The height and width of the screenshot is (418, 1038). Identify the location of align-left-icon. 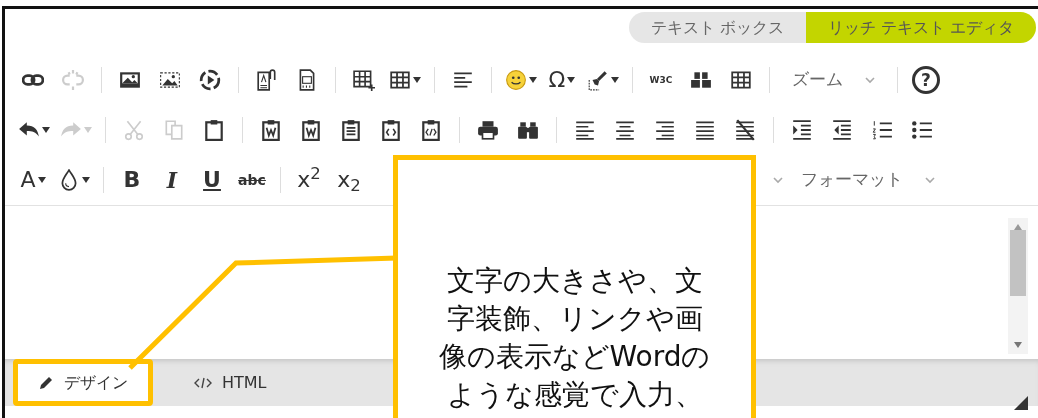
(585, 130).